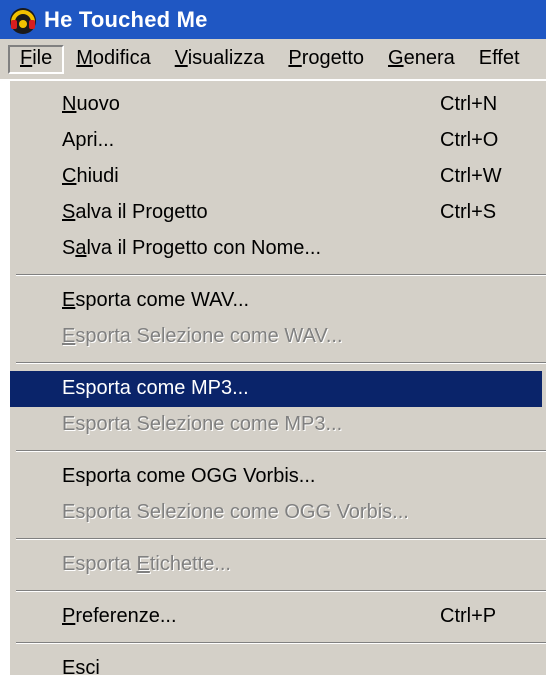 This screenshot has width=546, height=675. I want to click on audacity-headphones-icon, so click(23, 20).